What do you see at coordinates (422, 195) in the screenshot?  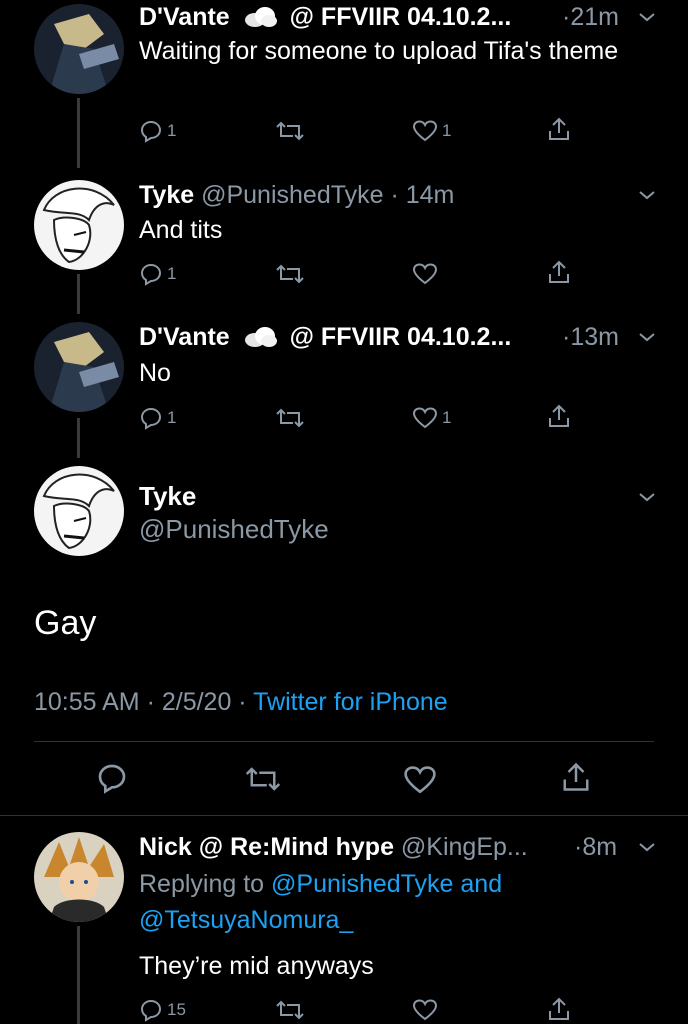 I see `timestamp: · 14m` at bounding box center [422, 195].